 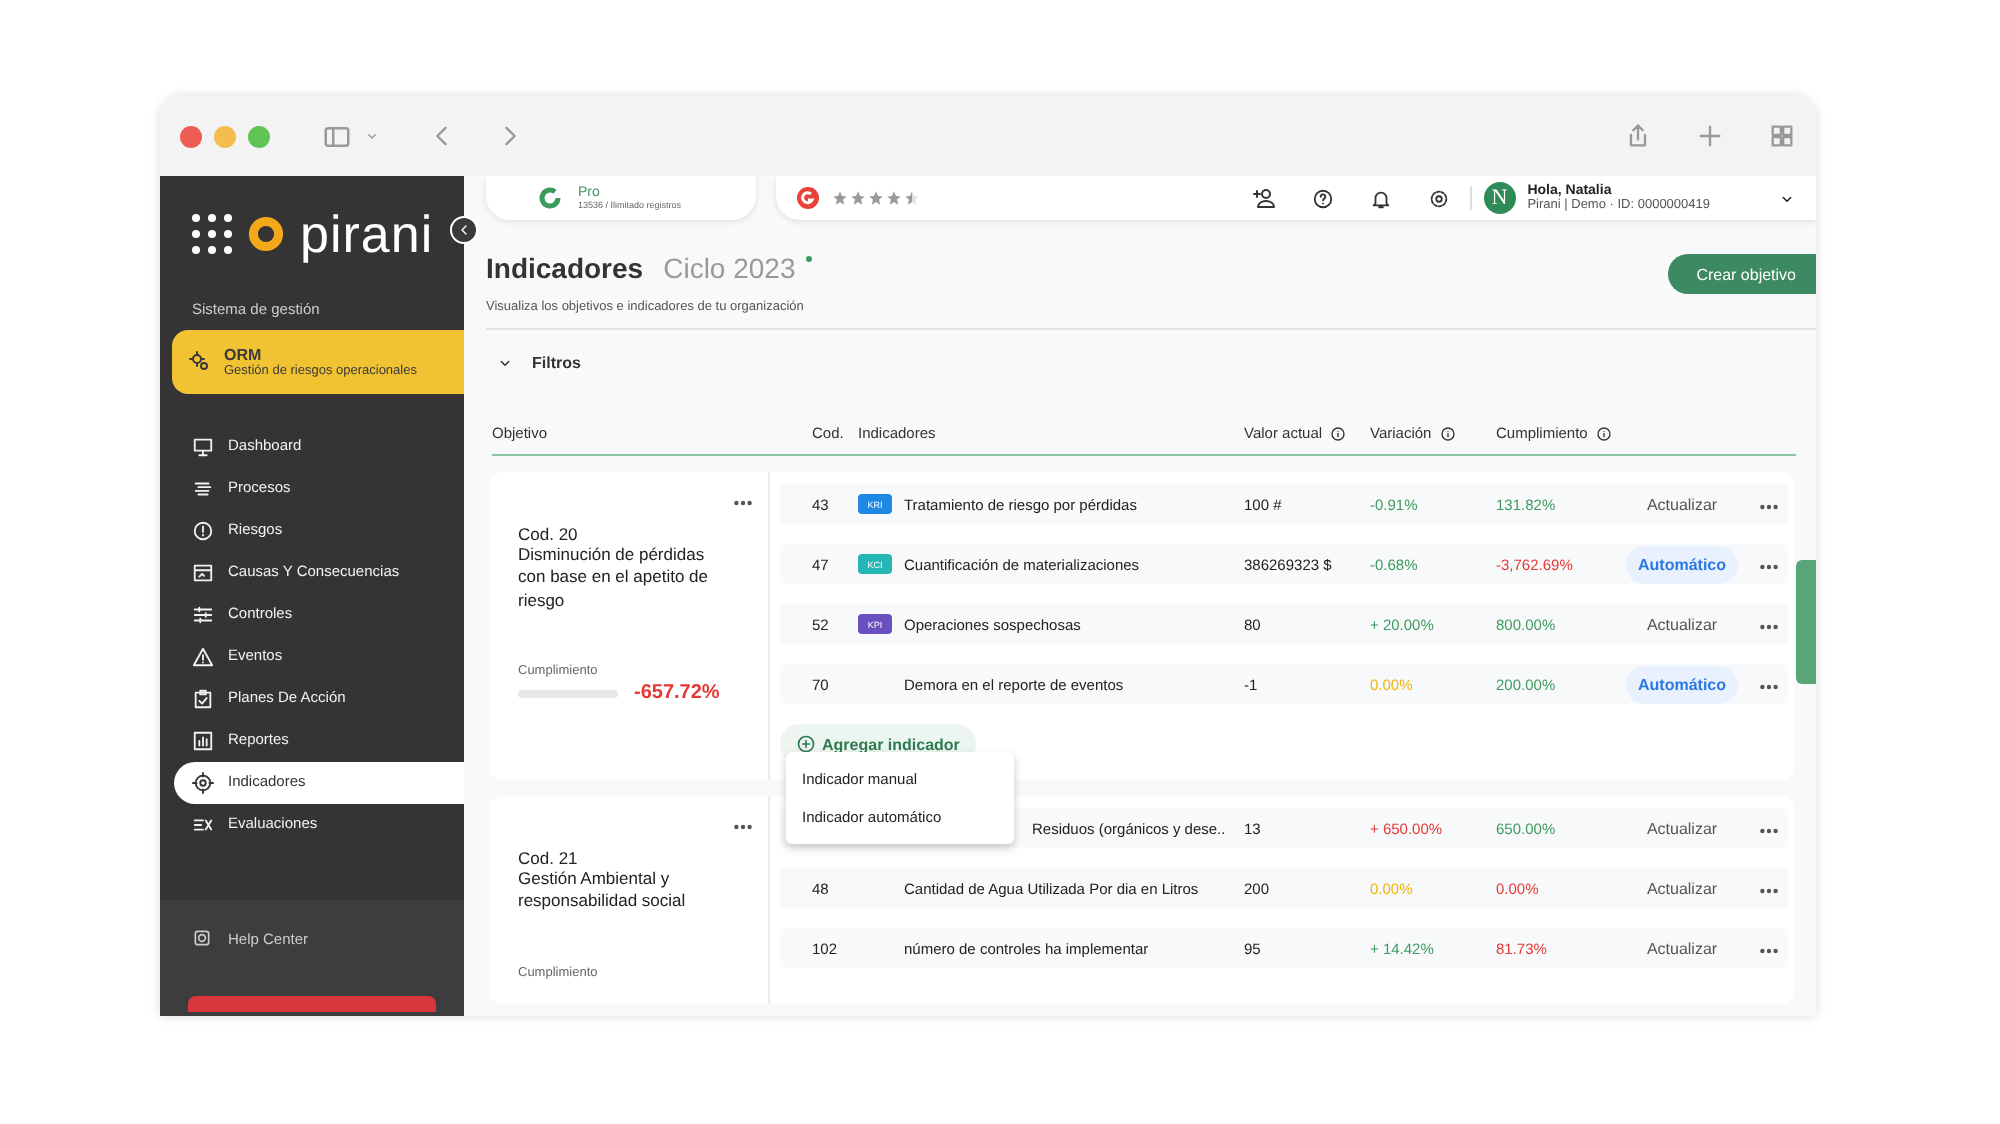 I want to click on grid-icon, so click(x=1782, y=136).